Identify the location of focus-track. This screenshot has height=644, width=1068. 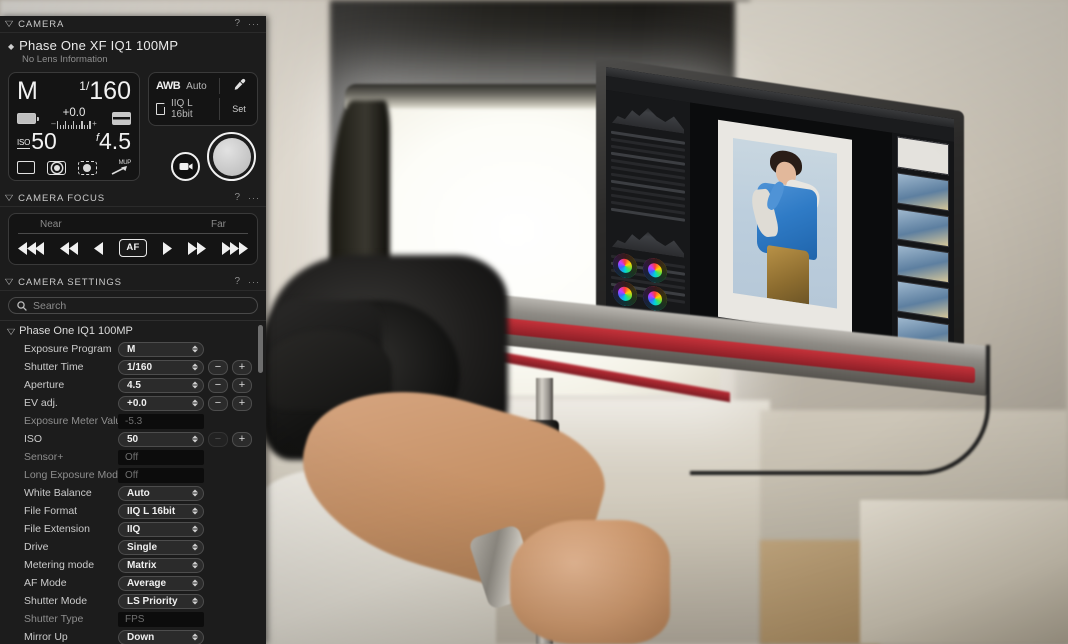
(133, 233).